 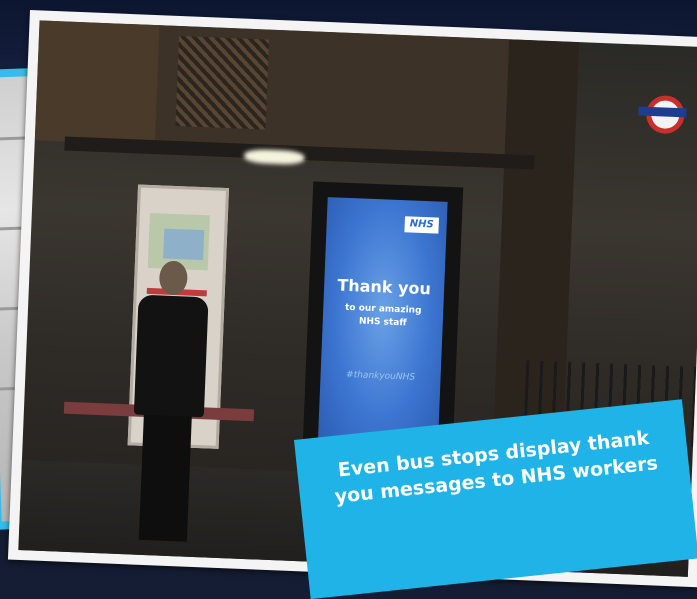 What do you see at coordinates (662, 112) in the screenshot?
I see `underground-roundel-bar` at bounding box center [662, 112].